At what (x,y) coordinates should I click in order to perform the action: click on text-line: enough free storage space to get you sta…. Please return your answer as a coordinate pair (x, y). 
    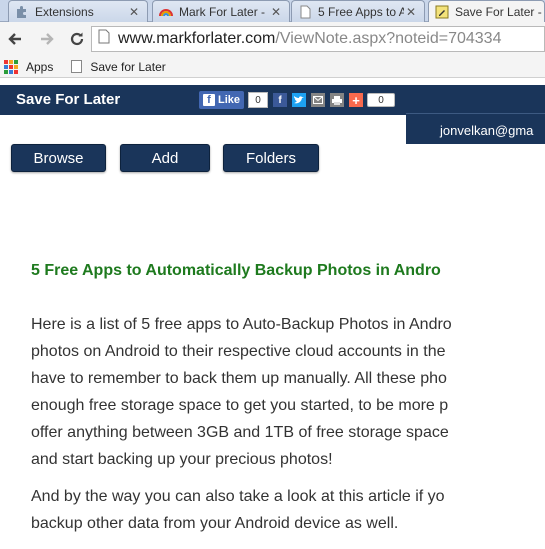
    Looking at the image, I should click on (240, 405).